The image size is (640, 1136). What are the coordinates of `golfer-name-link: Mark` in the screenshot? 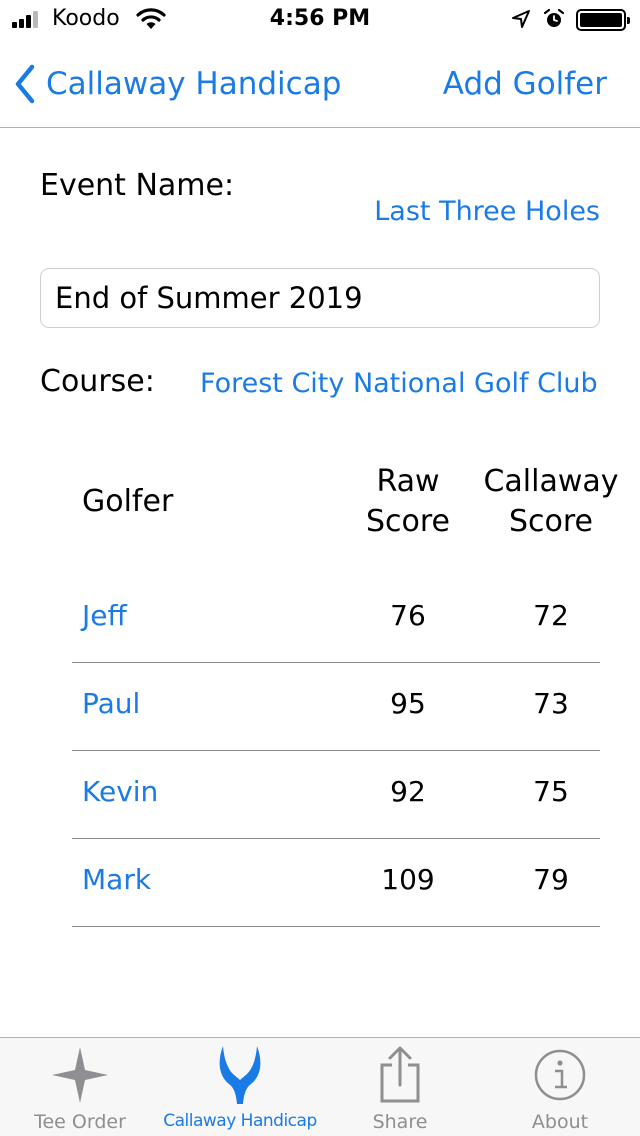 It's located at (116, 879).